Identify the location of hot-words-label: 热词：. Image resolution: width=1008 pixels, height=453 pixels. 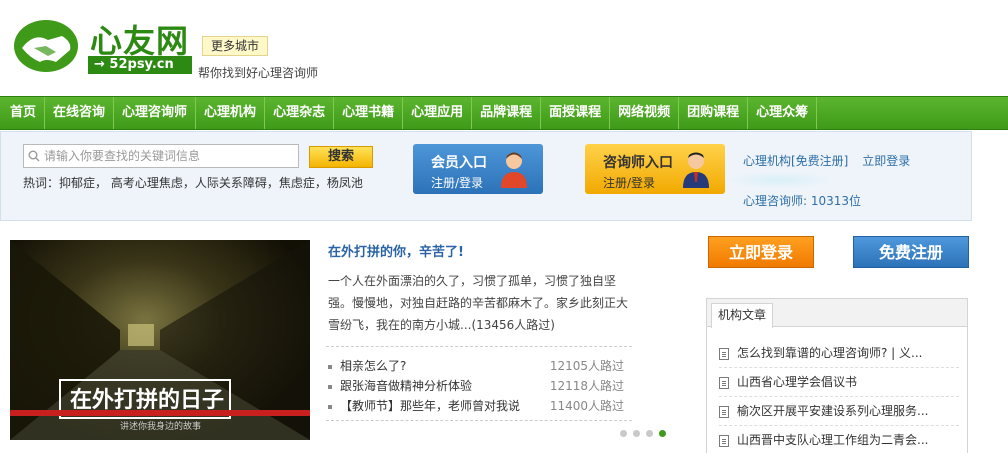
(41, 183).